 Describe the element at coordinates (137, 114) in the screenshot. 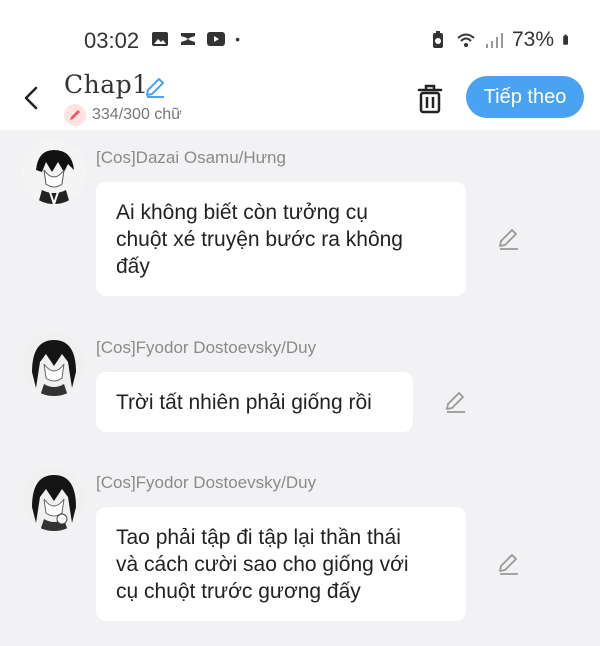

I see `char-count-text: 334/300 chữ` at that location.